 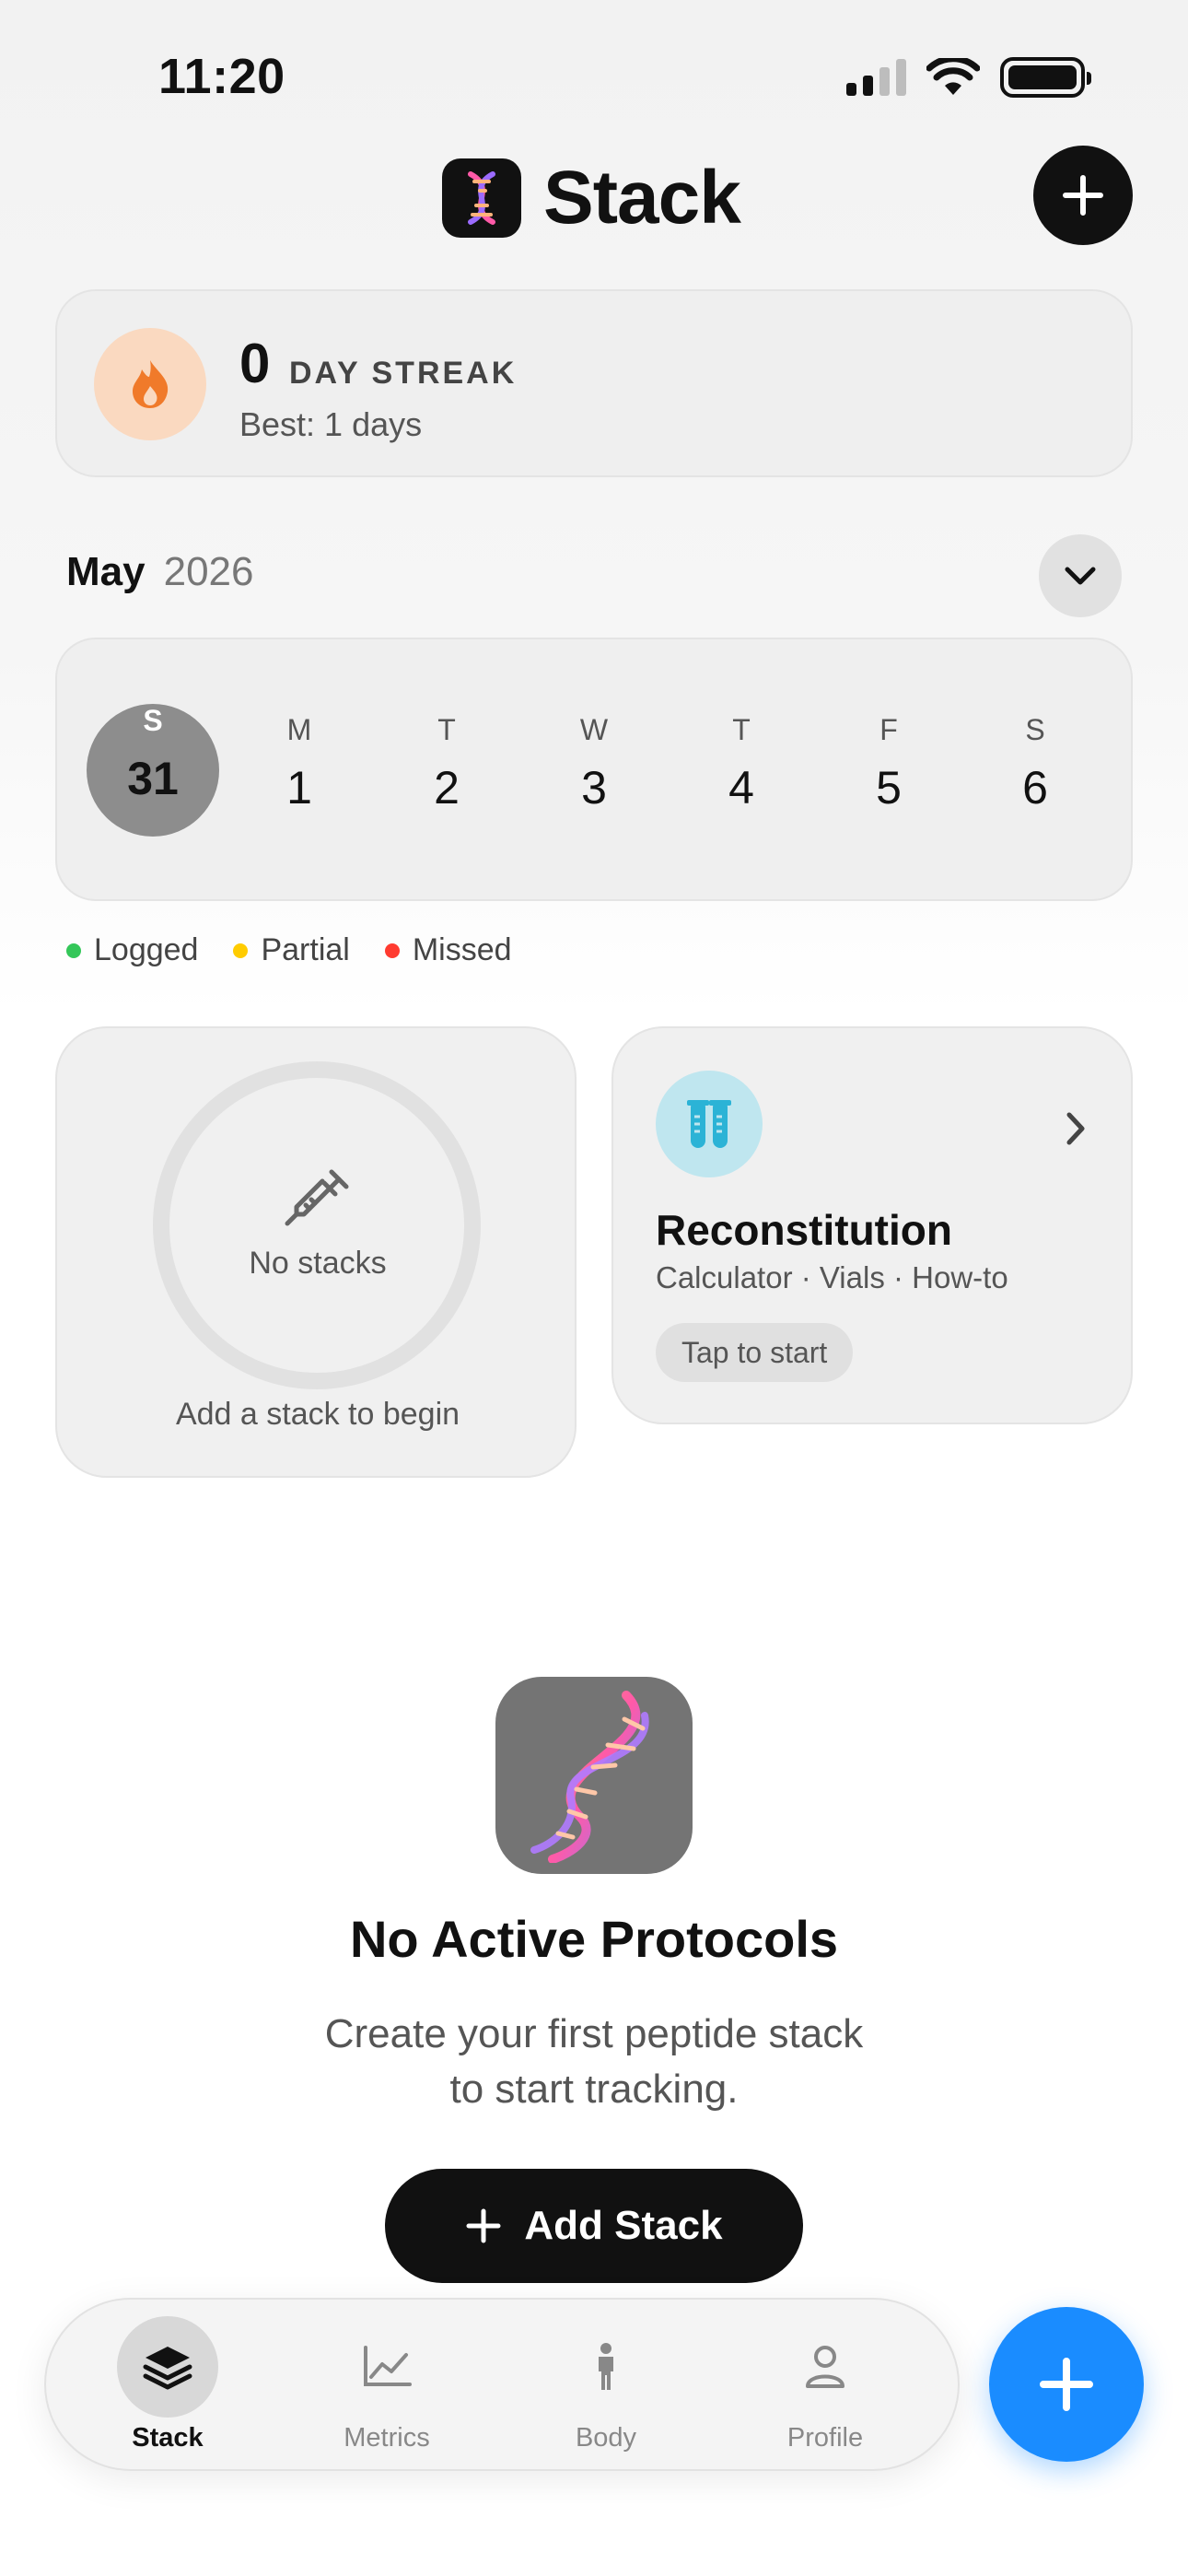 What do you see at coordinates (317, 1197) in the screenshot?
I see `syringe-icon` at bounding box center [317, 1197].